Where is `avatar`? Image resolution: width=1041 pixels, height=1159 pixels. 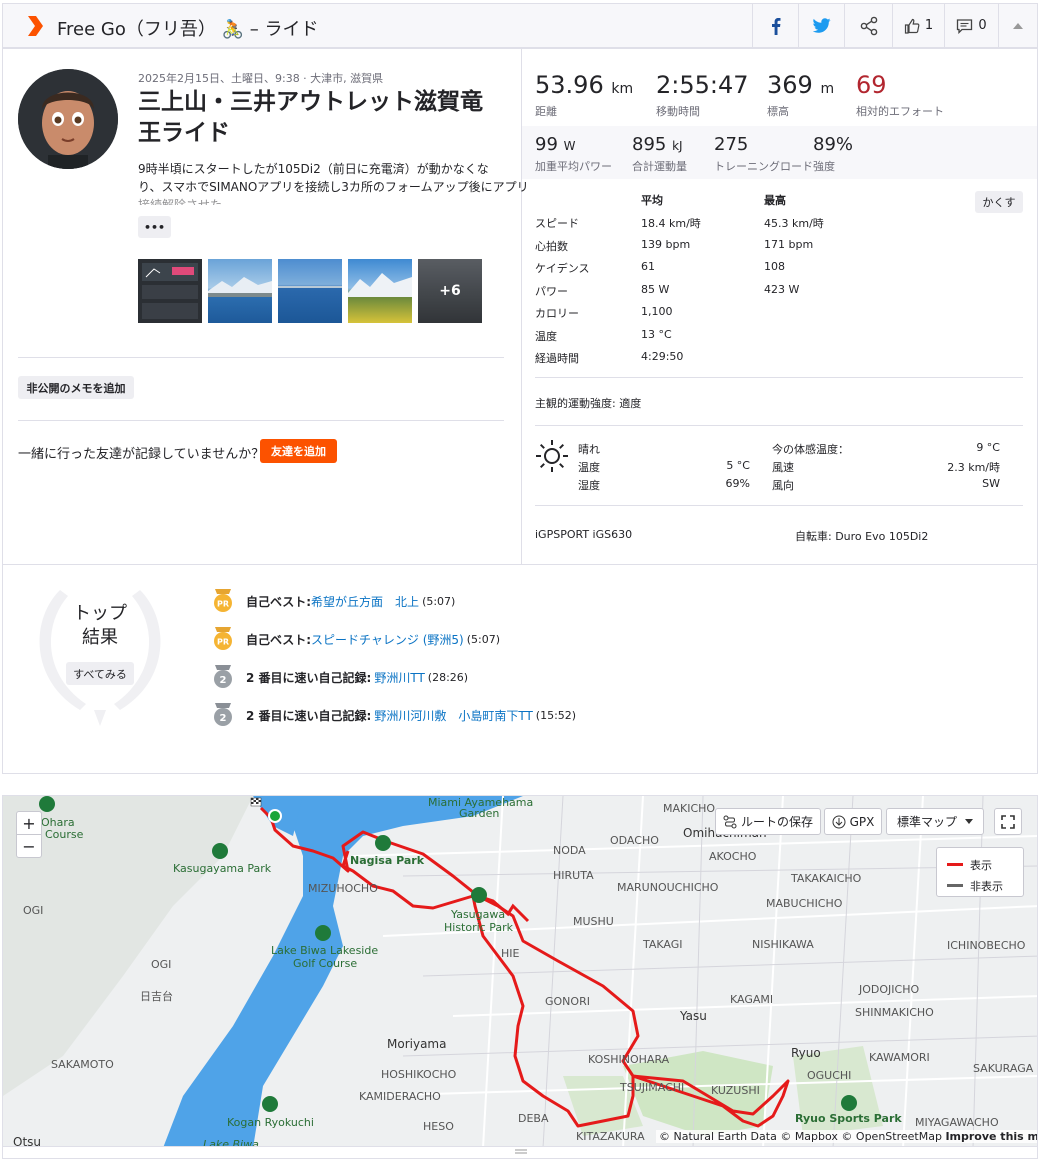
avatar is located at coordinates (68, 119).